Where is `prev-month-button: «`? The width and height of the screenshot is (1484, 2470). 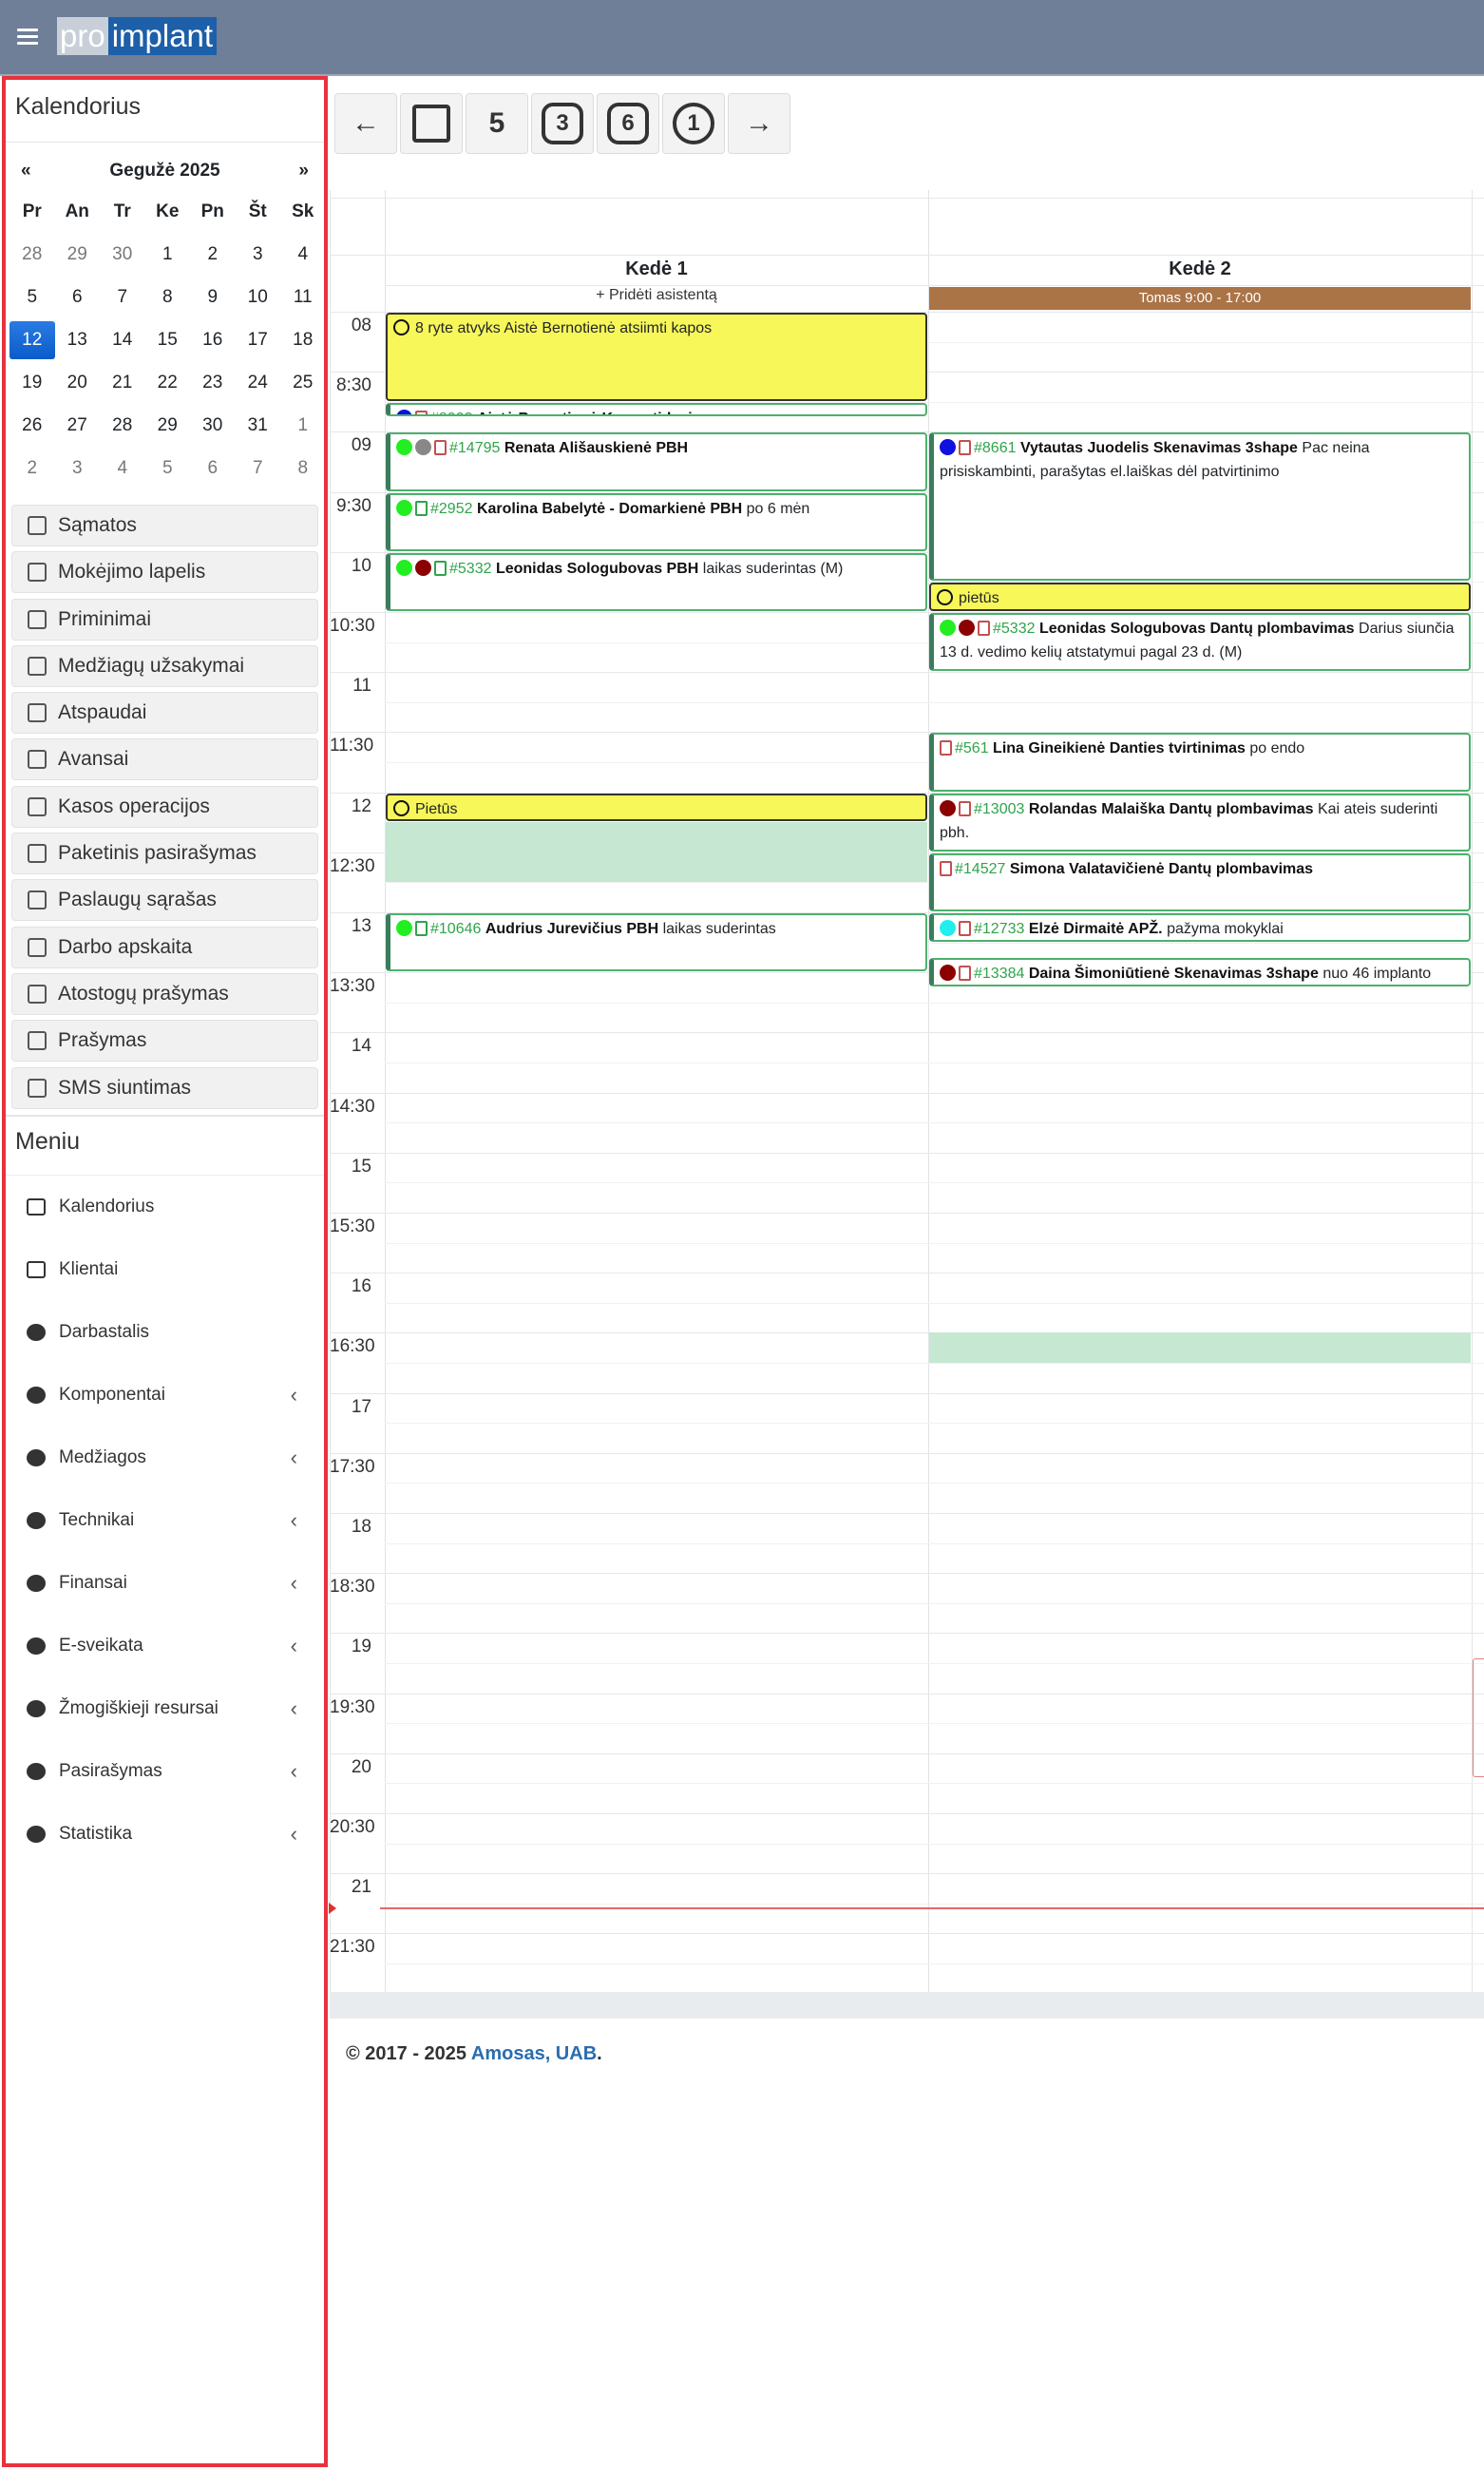 prev-month-button: « is located at coordinates (26, 171).